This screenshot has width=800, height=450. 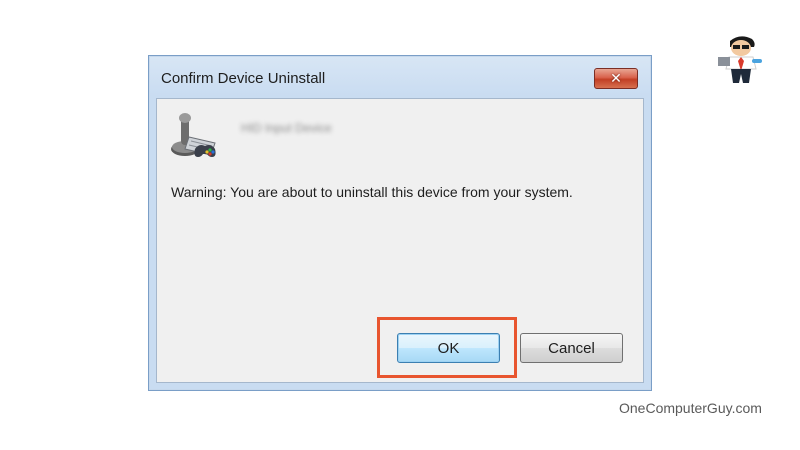 I want to click on device-name: HID Input Device, so click(x=286, y=128).